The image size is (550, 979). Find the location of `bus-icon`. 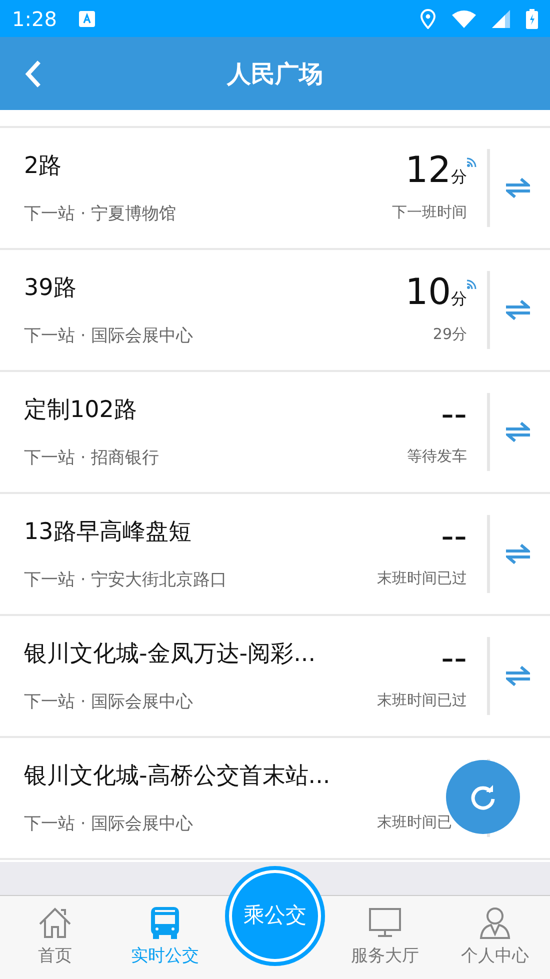

bus-icon is located at coordinates (165, 923).